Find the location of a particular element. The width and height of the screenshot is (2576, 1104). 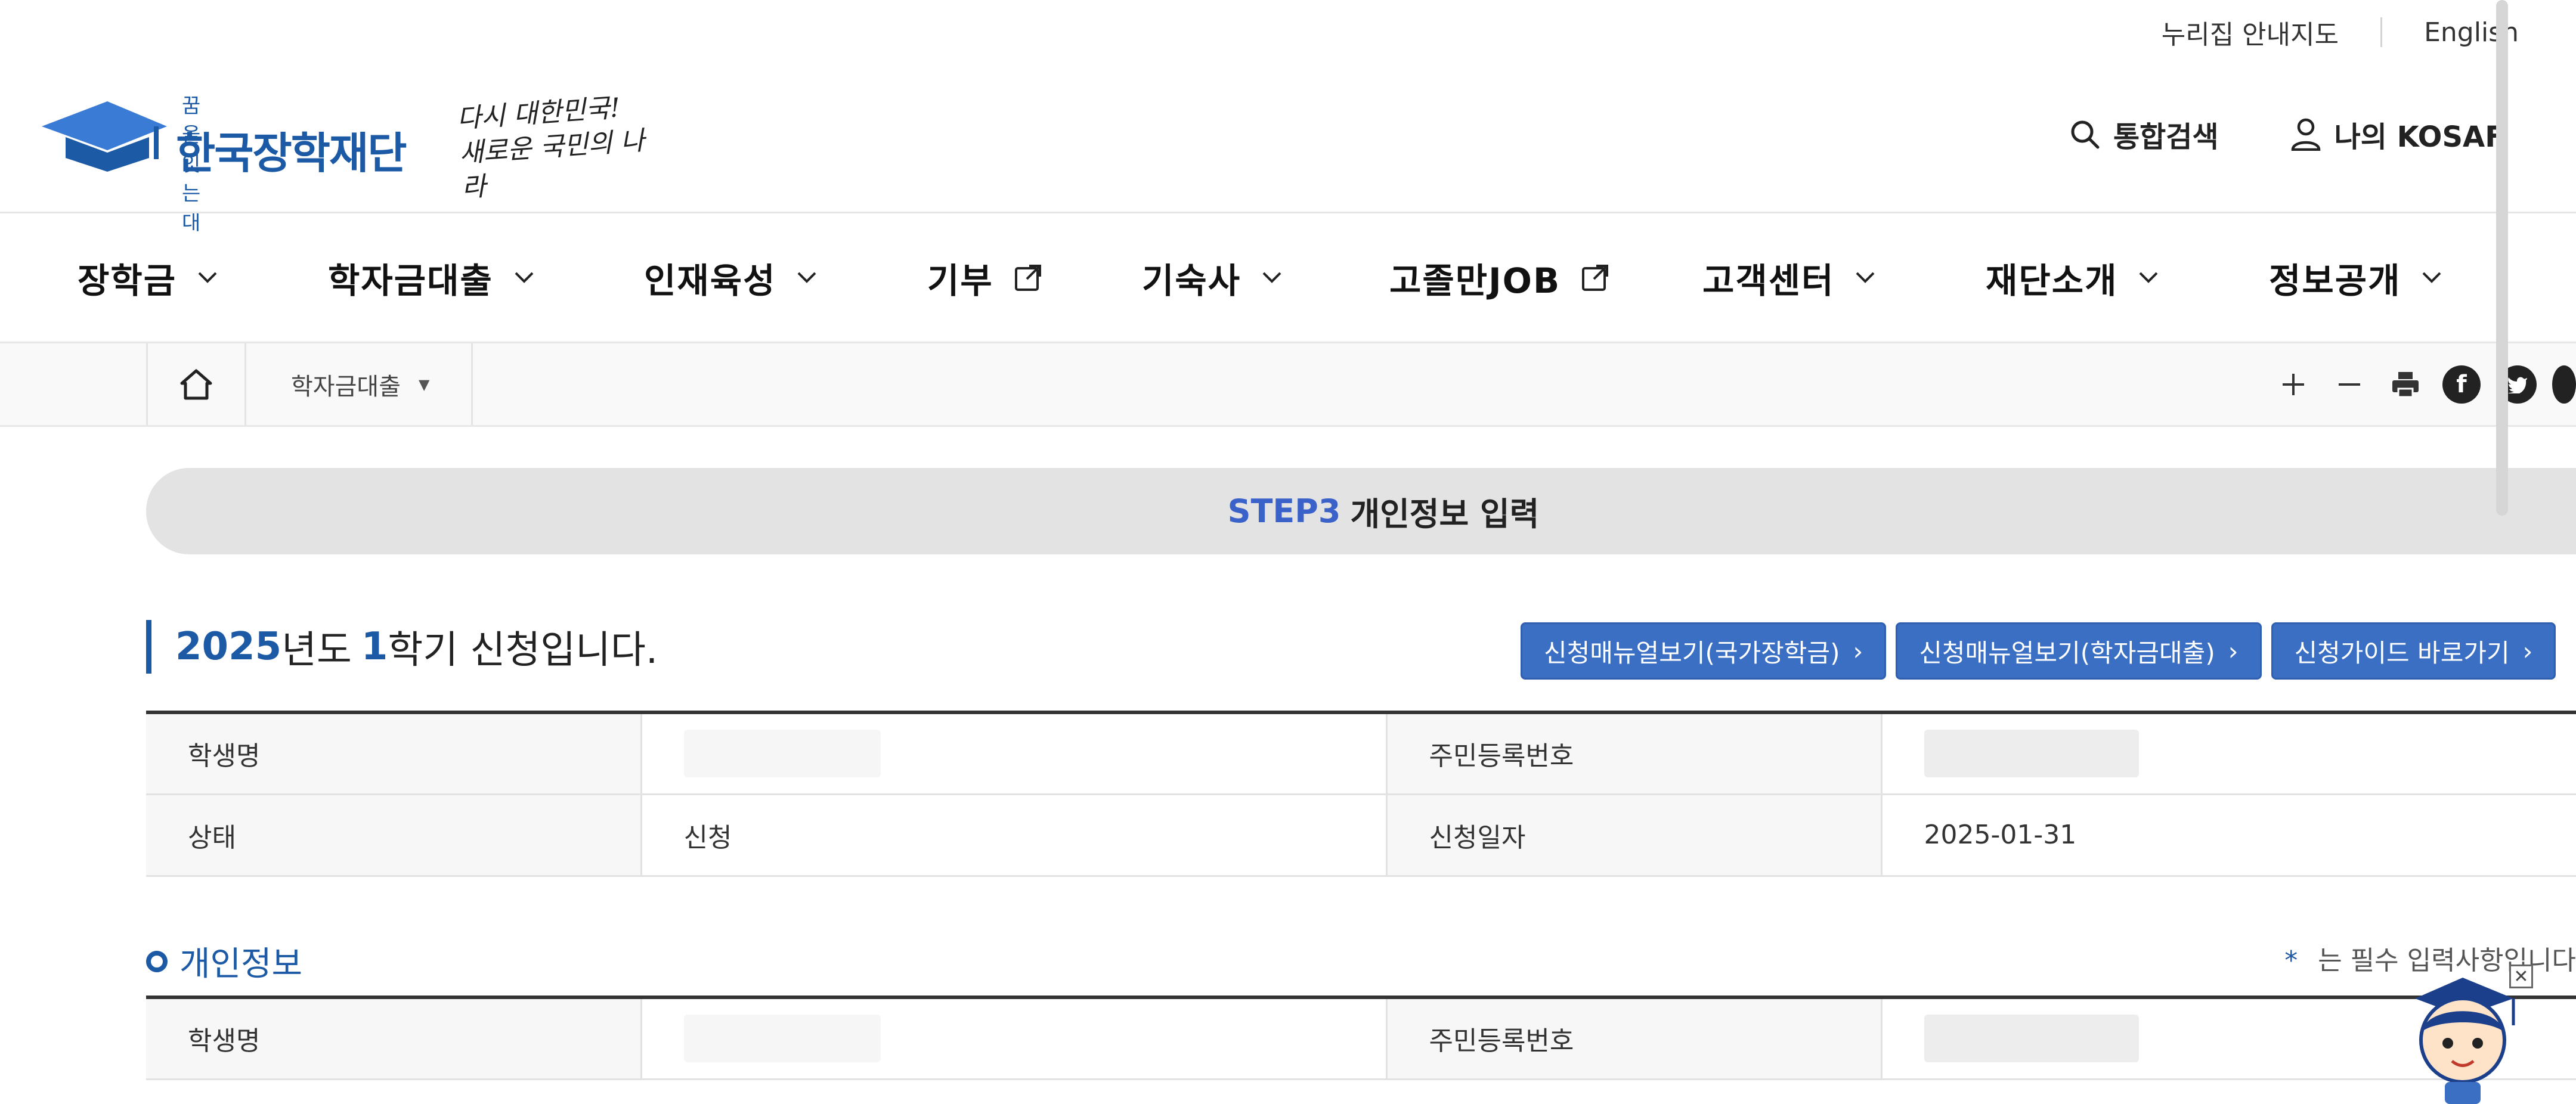

share-icon is located at coordinates (2564, 384).